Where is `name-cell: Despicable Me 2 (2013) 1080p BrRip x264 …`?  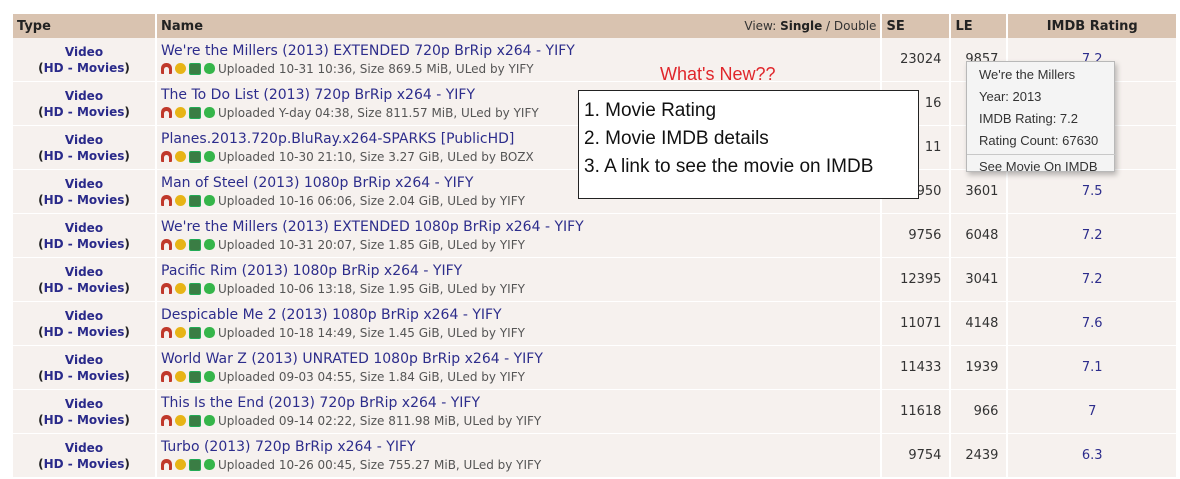
name-cell: Despicable Me 2 (2013) 1080p BrRip x264 … is located at coordinates (520, 324).